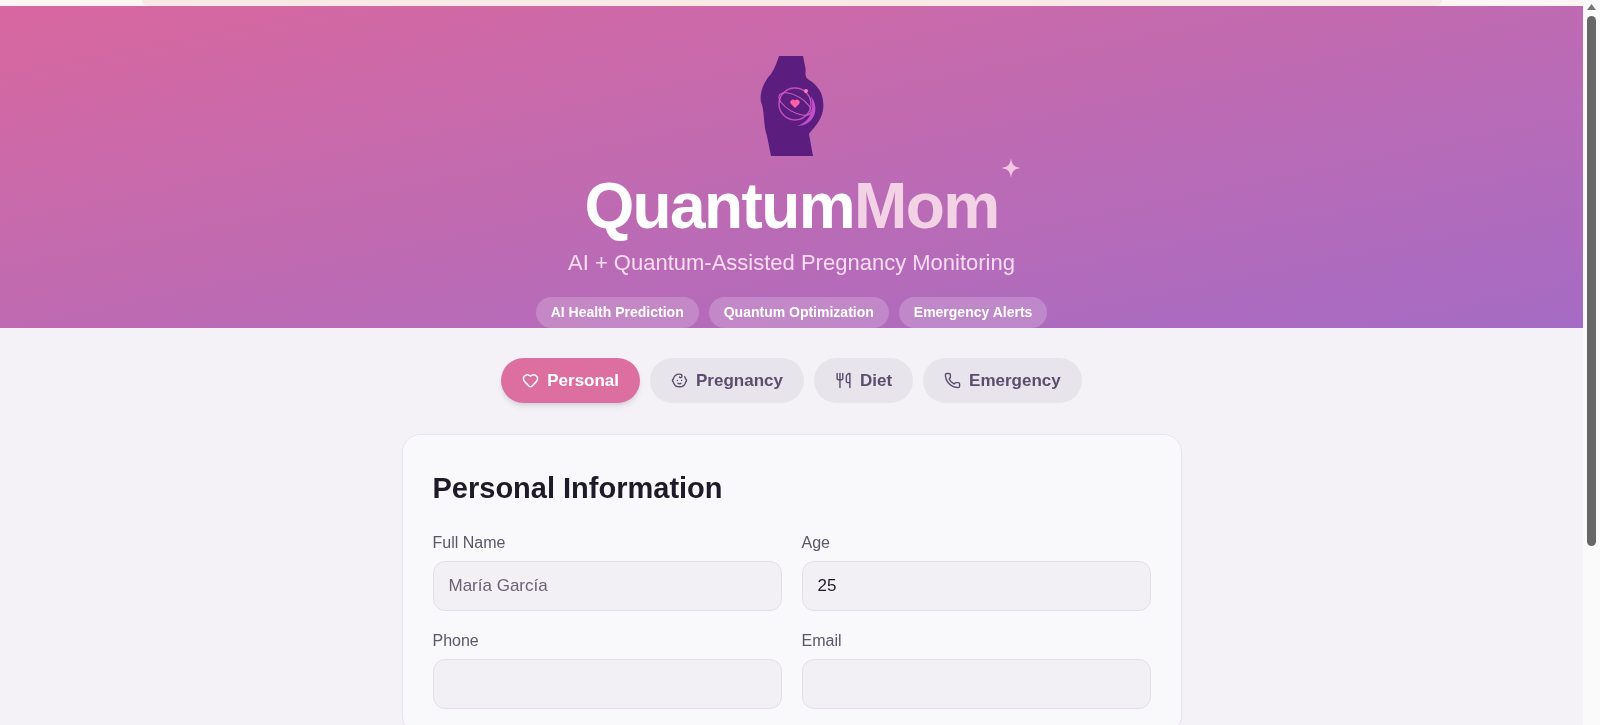 This screenshot has width=1600, height=725. What do you see at coordinates (822, 640) in the screenshot?
I see `field-label: Email` at bounding box center [822, 640].